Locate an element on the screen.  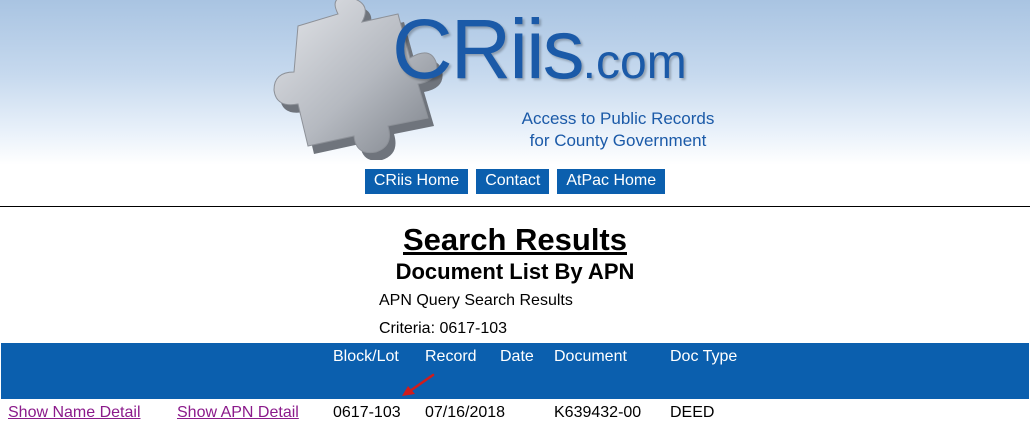
column-header-block-lot: Block/Lot is located at coordinates (366, 356).